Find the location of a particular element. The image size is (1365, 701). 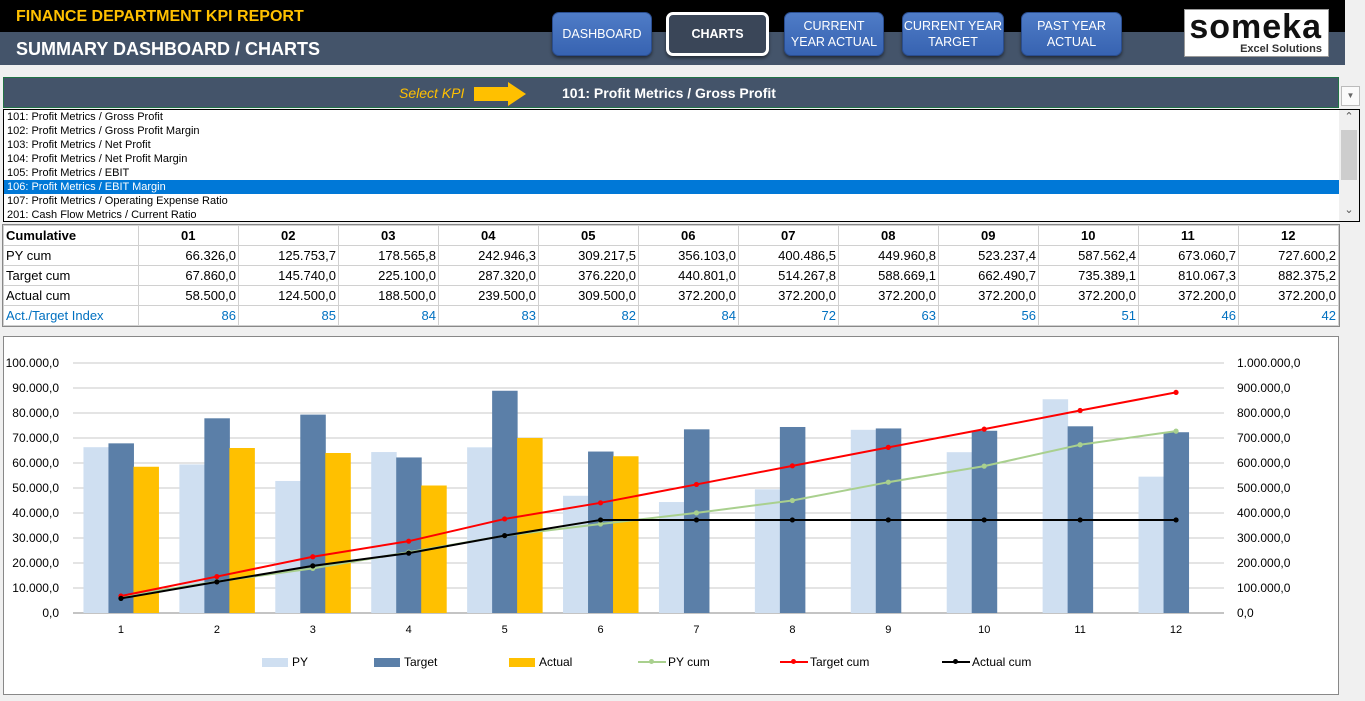

legend-label: Actual cum is located at coordinates (1002, 662).